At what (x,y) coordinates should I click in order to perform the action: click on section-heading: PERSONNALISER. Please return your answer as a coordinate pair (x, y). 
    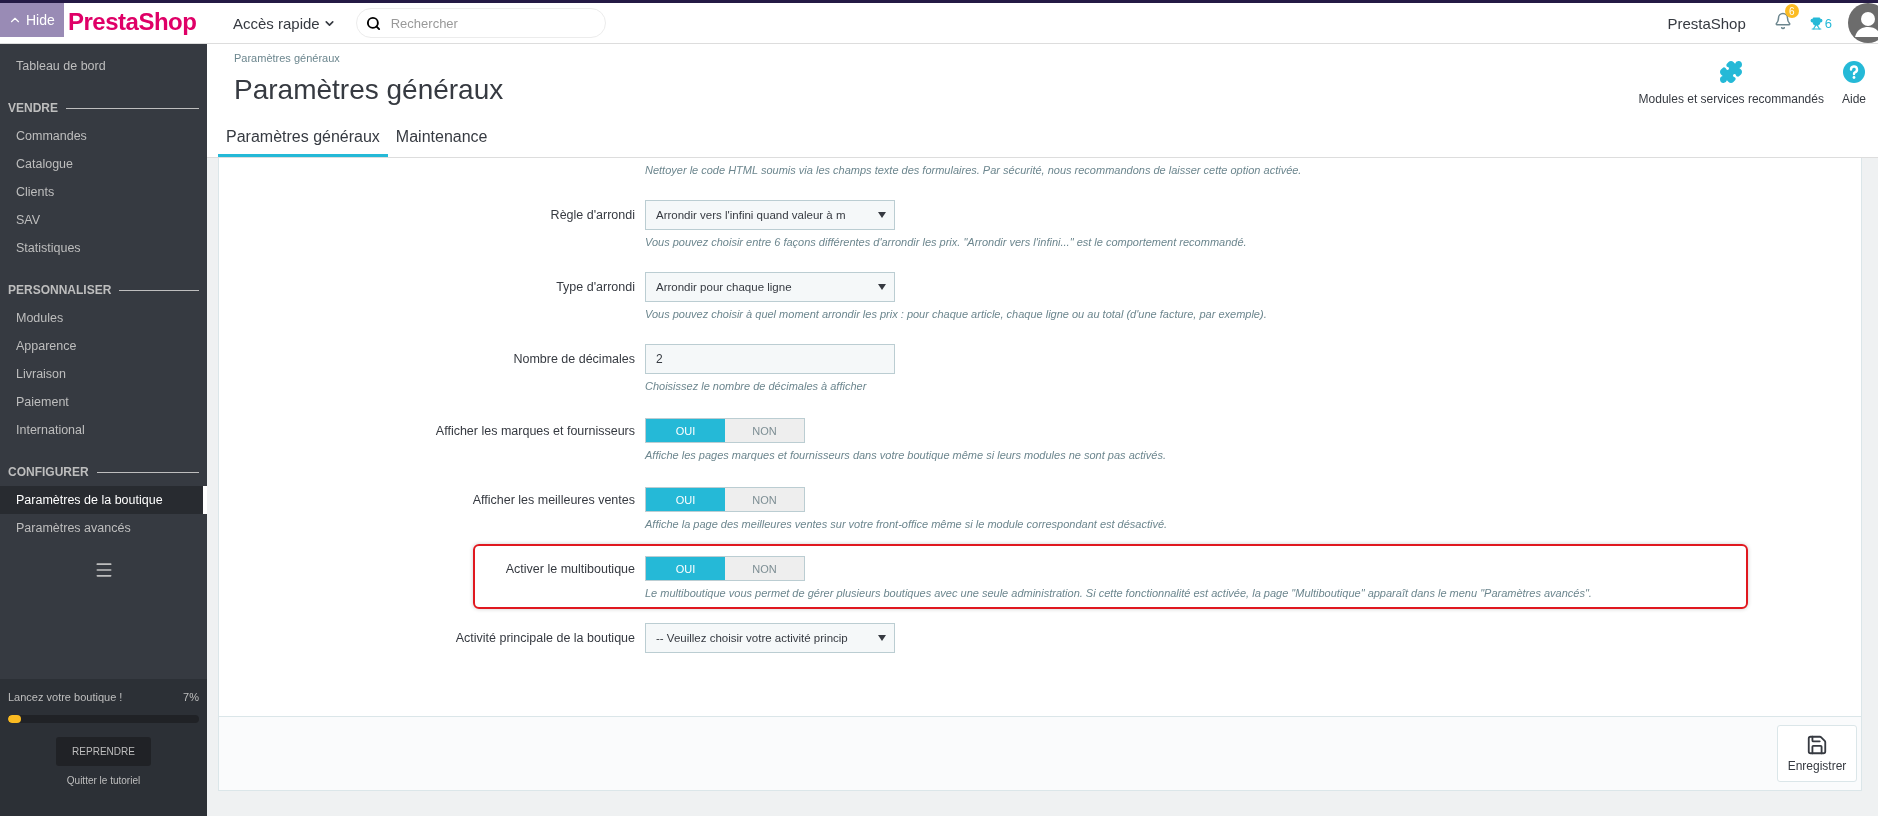
    Looking at the image, I should click on (60, 290).